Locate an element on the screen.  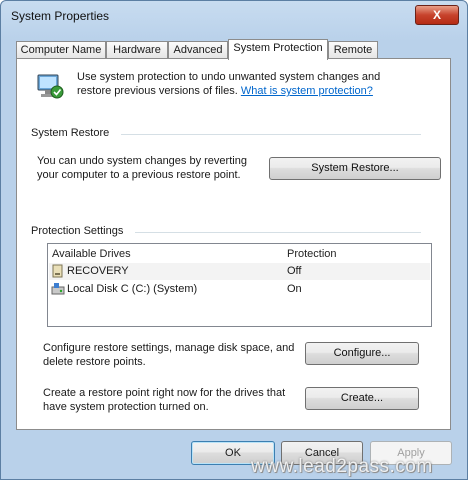
system-restore-desc-line1: You can undo system changes by reverting is located at coordinates (142, 161).